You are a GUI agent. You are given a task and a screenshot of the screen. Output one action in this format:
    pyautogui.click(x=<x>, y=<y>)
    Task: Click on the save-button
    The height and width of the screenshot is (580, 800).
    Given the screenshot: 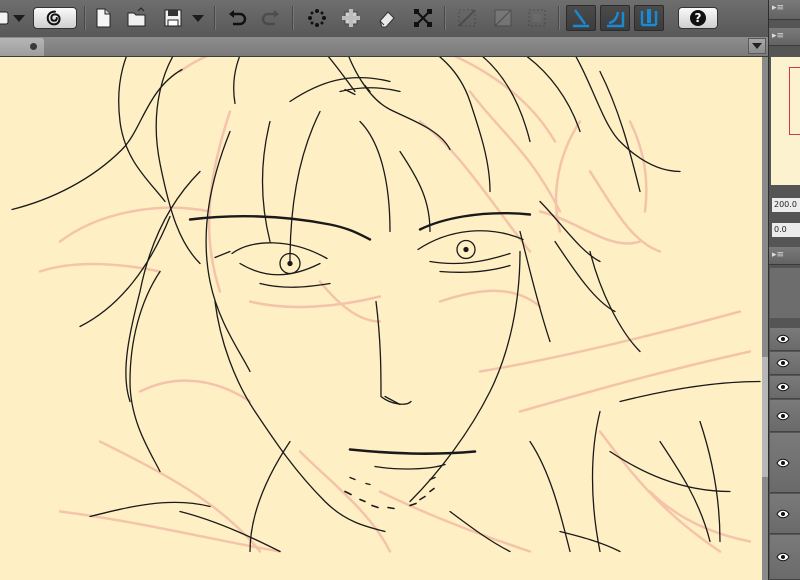 What is the action you would take?
    pyautogui.click(x=173, y=18)
    